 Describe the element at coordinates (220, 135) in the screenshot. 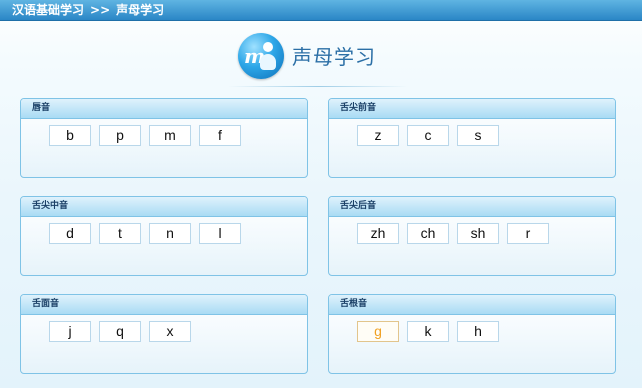

I see `letter-key-f: f` at that location.